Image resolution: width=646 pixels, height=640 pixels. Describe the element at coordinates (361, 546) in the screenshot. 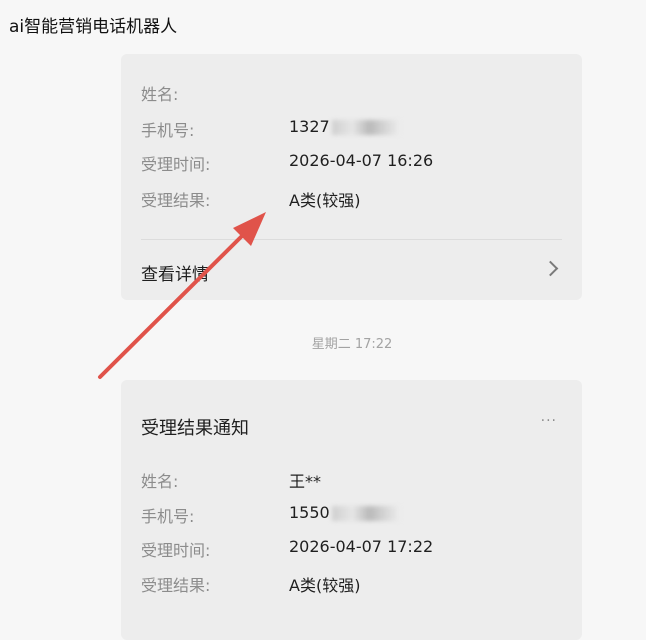

I see `time-value: 2026-04-07 17:22` at that location.